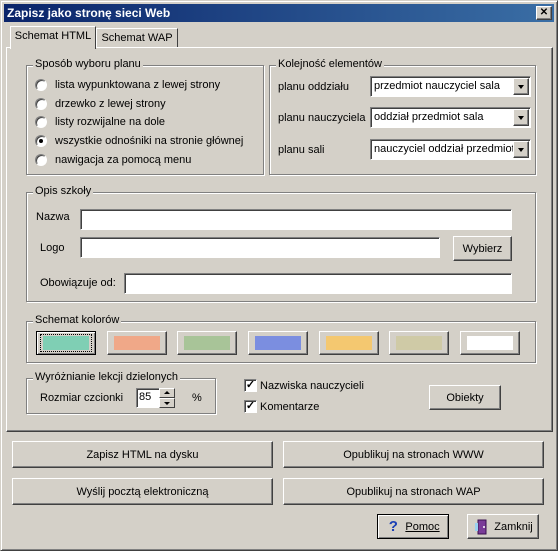 This screenshot has height=551, width=558. I want to click on arrow-down-icon, so click(167, 403).